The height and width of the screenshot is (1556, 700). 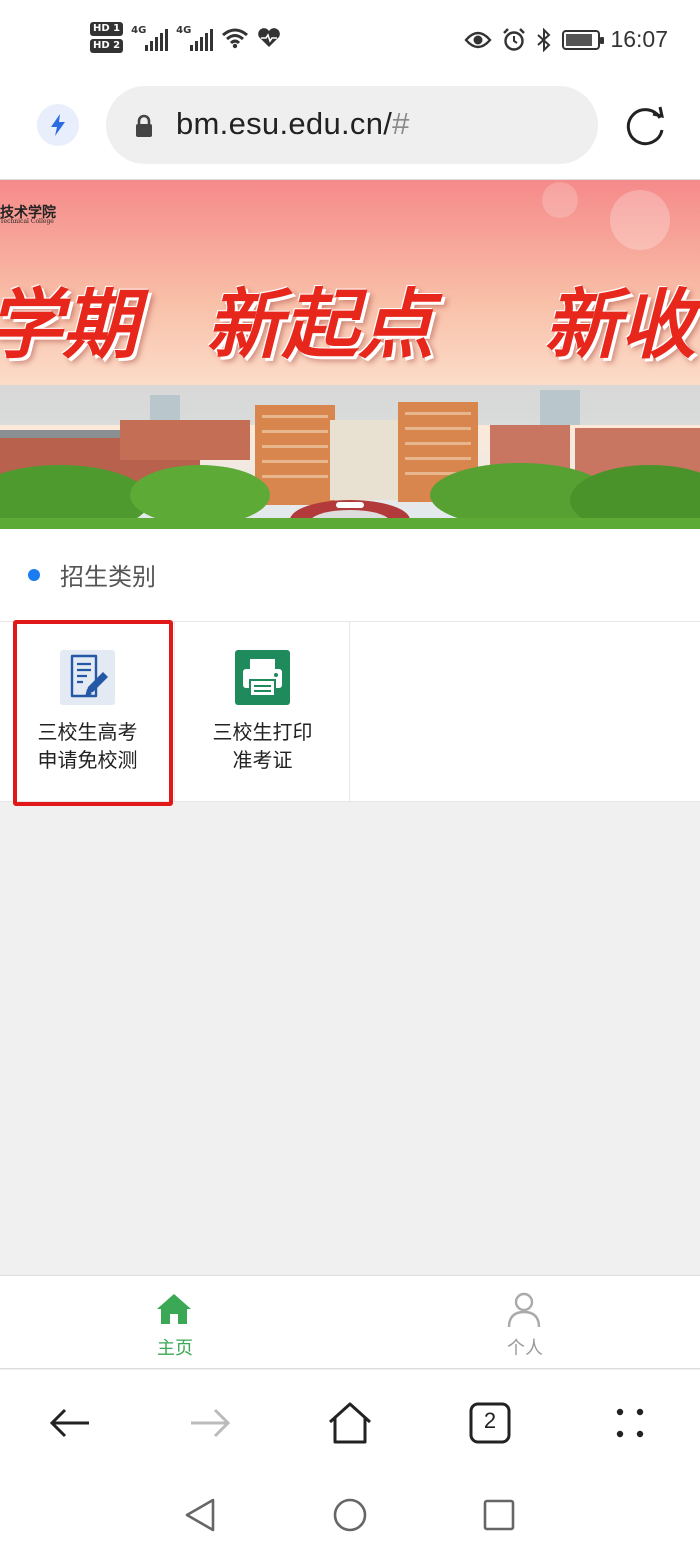 What do you see at coordinates (107, 46) in the screenshot?
I see `sim2-badge: HD 2` at bounding box center [107, 46].